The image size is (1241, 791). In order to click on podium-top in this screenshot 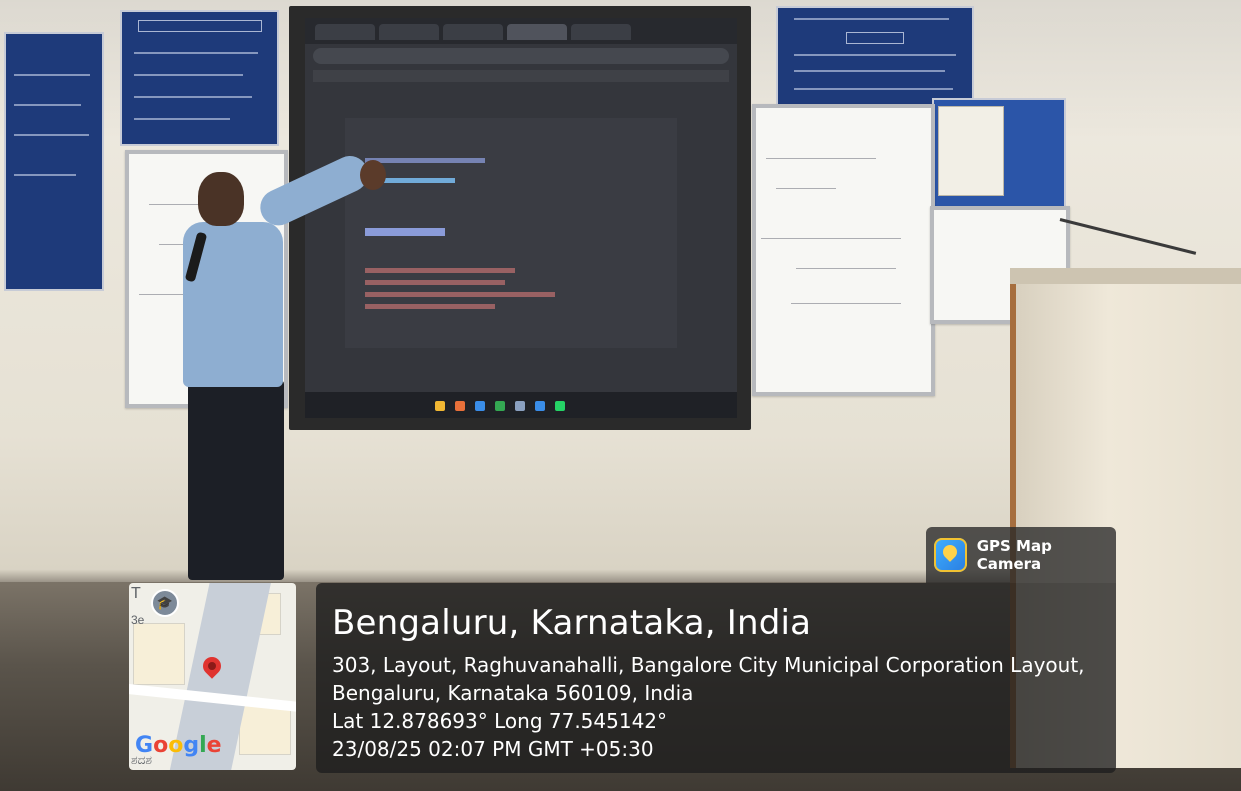, I will do `click(1125, 276)`.